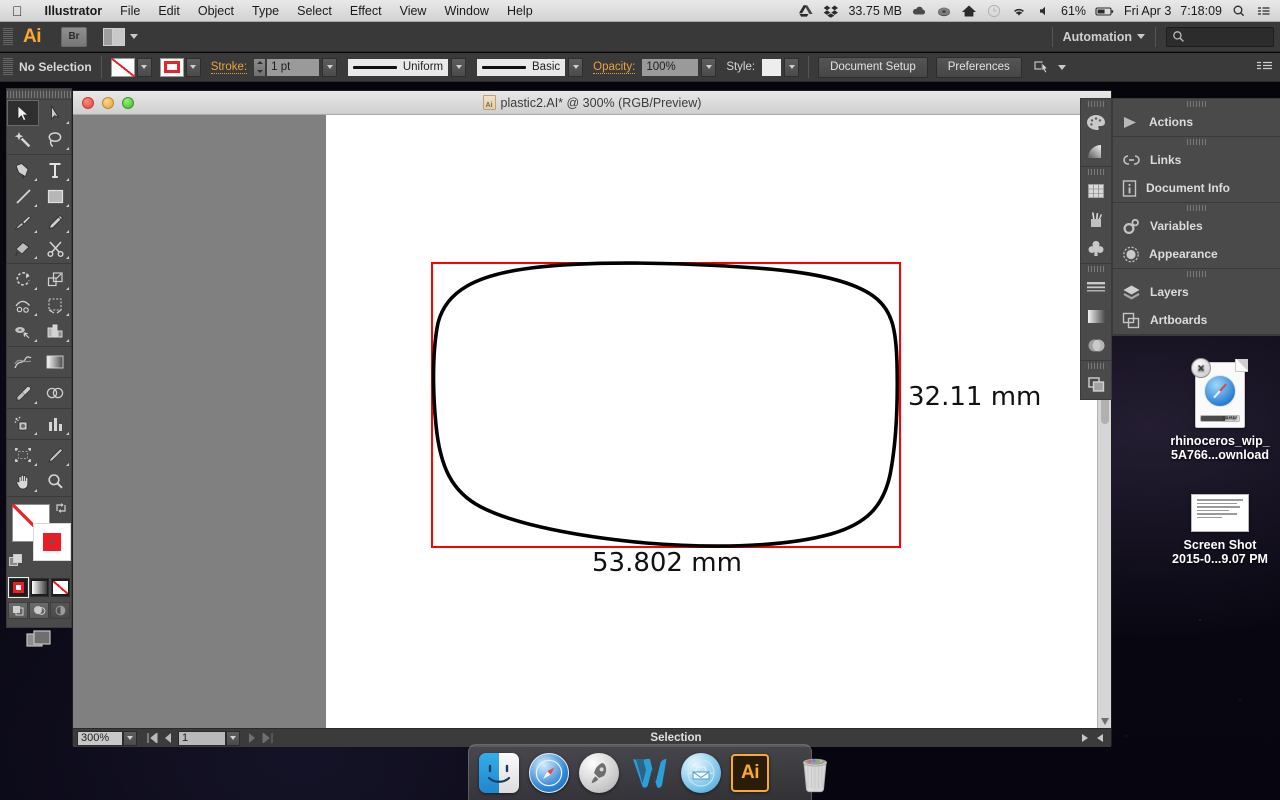  Describe the element at coordinates (1239, 11) in the screenshot. I see `spotlight-search-icon` at that location.